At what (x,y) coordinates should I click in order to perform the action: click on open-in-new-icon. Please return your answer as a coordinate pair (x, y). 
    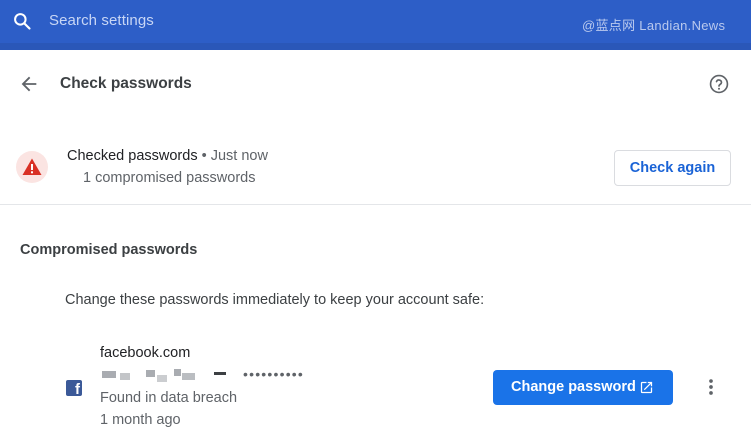
    Looking at the image, I should click on (646, 387).